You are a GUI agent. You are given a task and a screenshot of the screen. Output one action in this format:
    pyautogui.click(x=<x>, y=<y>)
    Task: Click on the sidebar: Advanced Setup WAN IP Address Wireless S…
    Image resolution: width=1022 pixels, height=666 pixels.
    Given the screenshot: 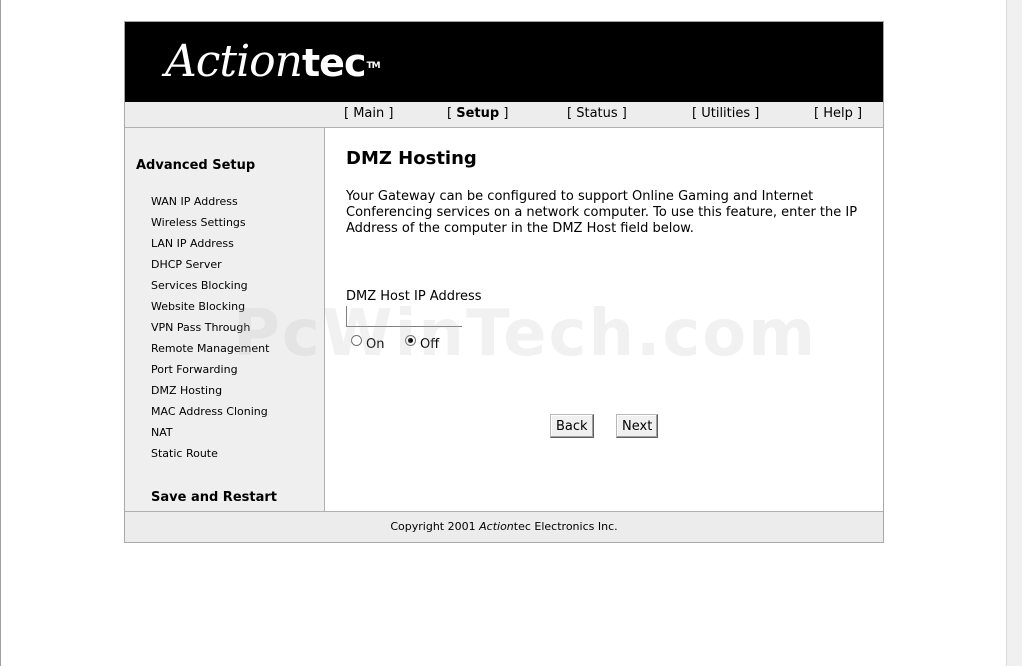 What is the action you would take?
    pyautogui.click(x=225, y=319)
    